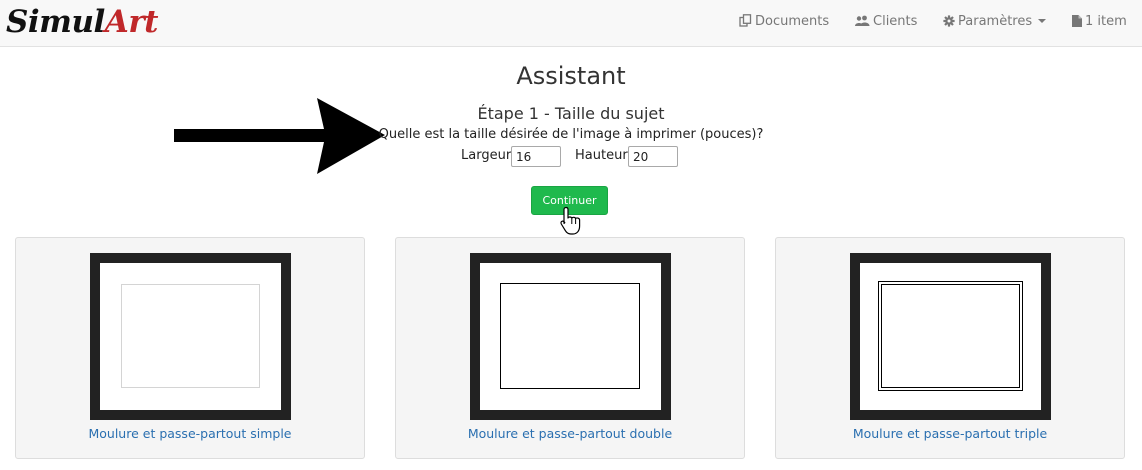 Image resolution: width=1142 pixels, height=470 pixels. I want to click on file-icon, so click(1077, 21).